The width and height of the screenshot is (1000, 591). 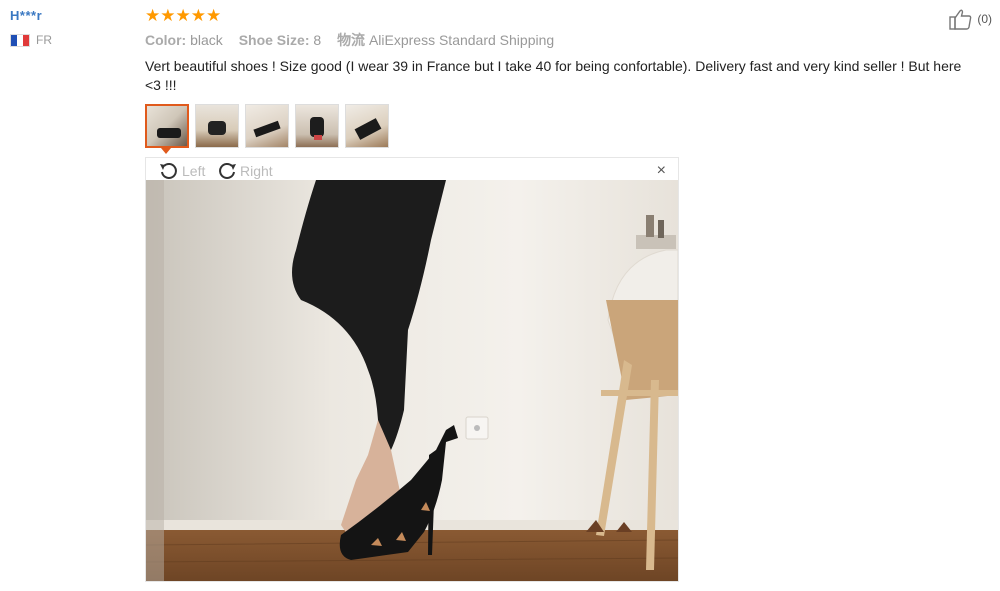 I want to click on rotate-right-icon, so click(x=227, y=171).